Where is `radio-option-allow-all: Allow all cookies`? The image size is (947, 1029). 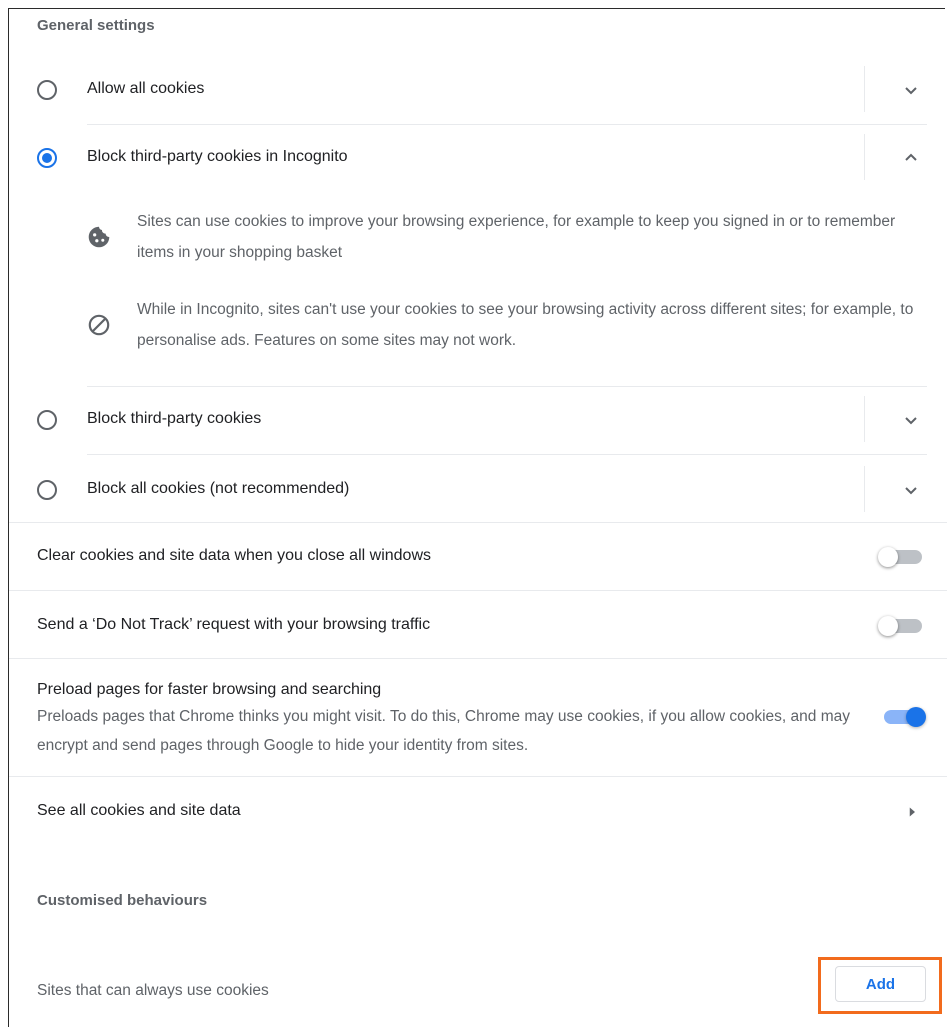 radio-option-allow-all: Allow all cookies is located at coordinates (486, 90).